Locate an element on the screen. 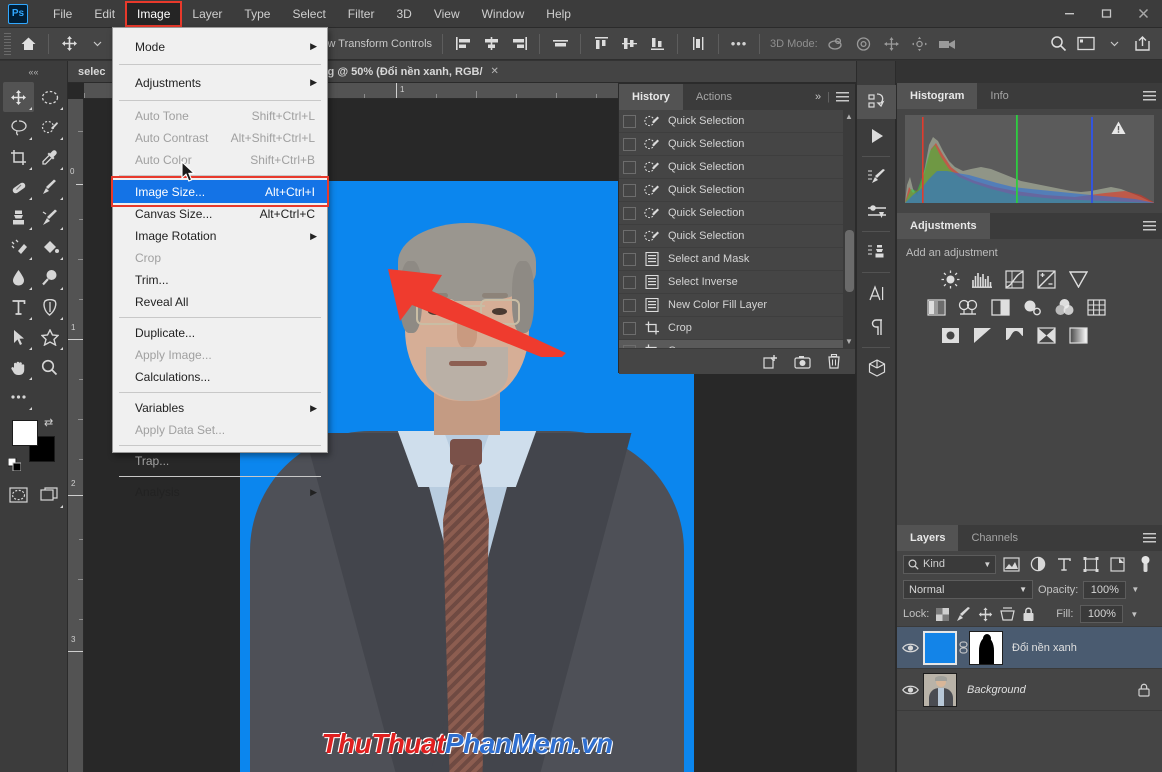 The width and height of the screenshot is (1162, 772). workspace-icon is located at coordinates (1086, 44).